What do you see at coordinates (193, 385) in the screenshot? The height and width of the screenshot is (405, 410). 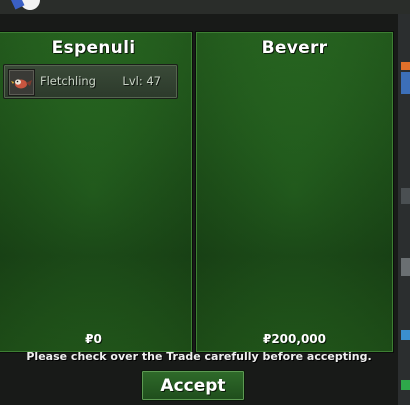 I see `accept-button: Accept` at bounding box center [193, 385].